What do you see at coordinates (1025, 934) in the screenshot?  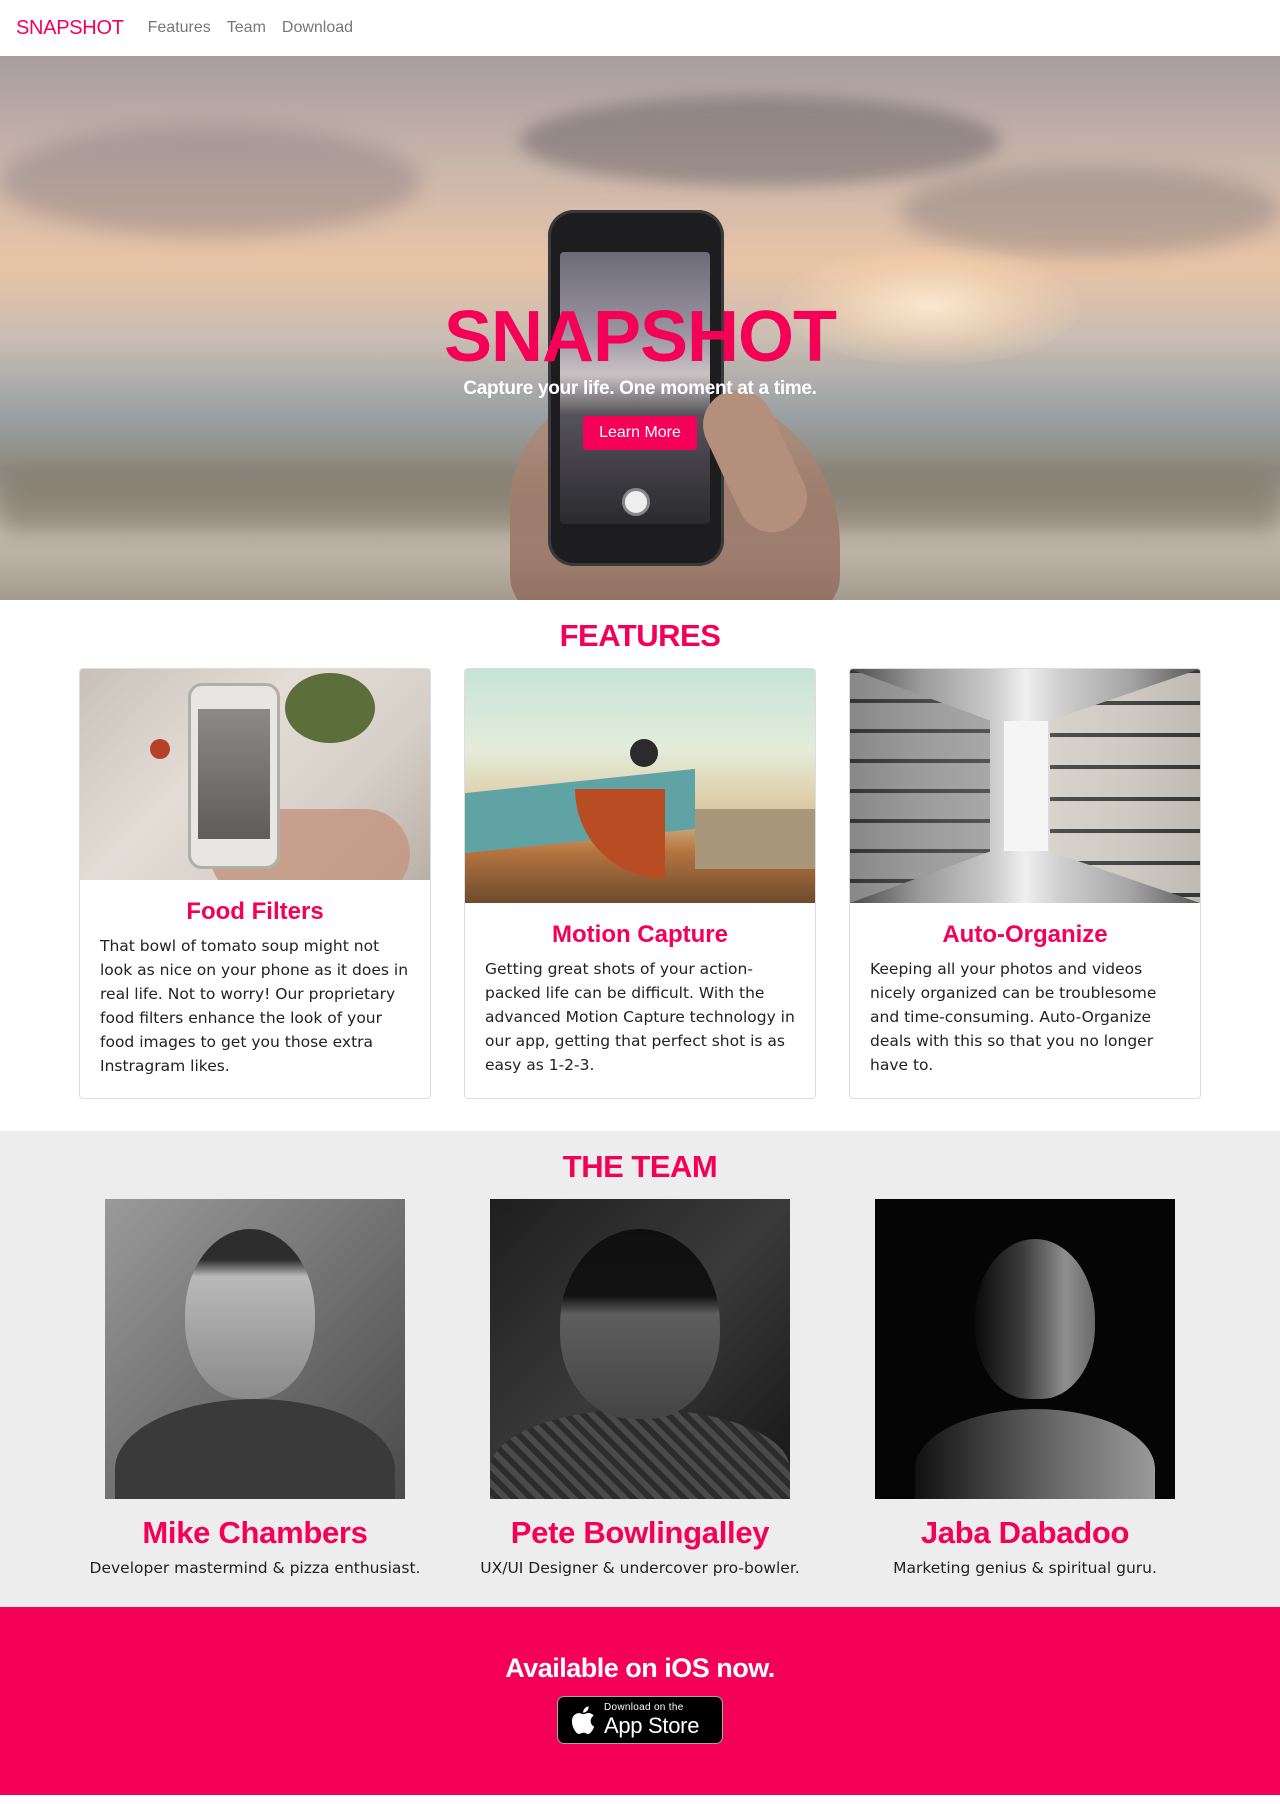 I see `card-title: Auto-Organize` at bounding box center [1025, 934].